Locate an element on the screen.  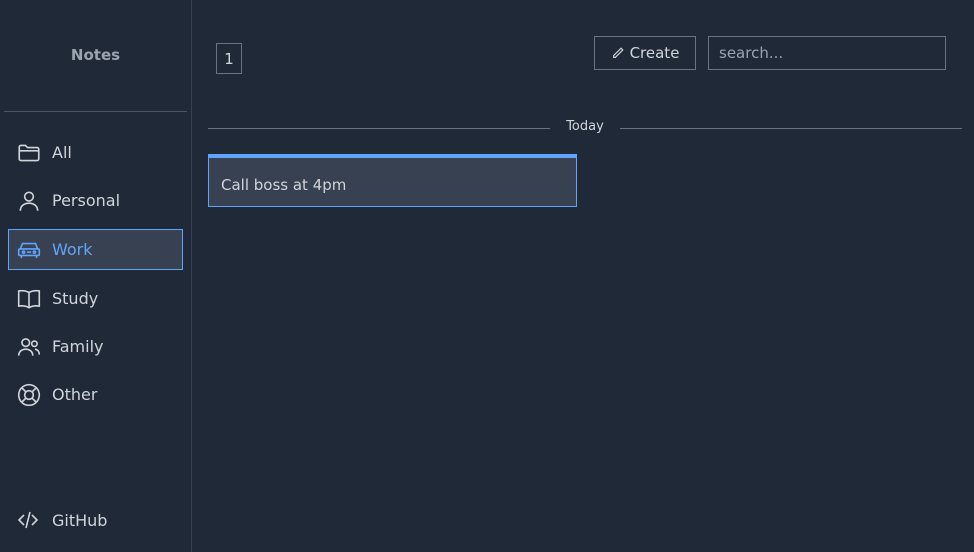
sidebar-item-label: Other is located at coordinates (75, 394).